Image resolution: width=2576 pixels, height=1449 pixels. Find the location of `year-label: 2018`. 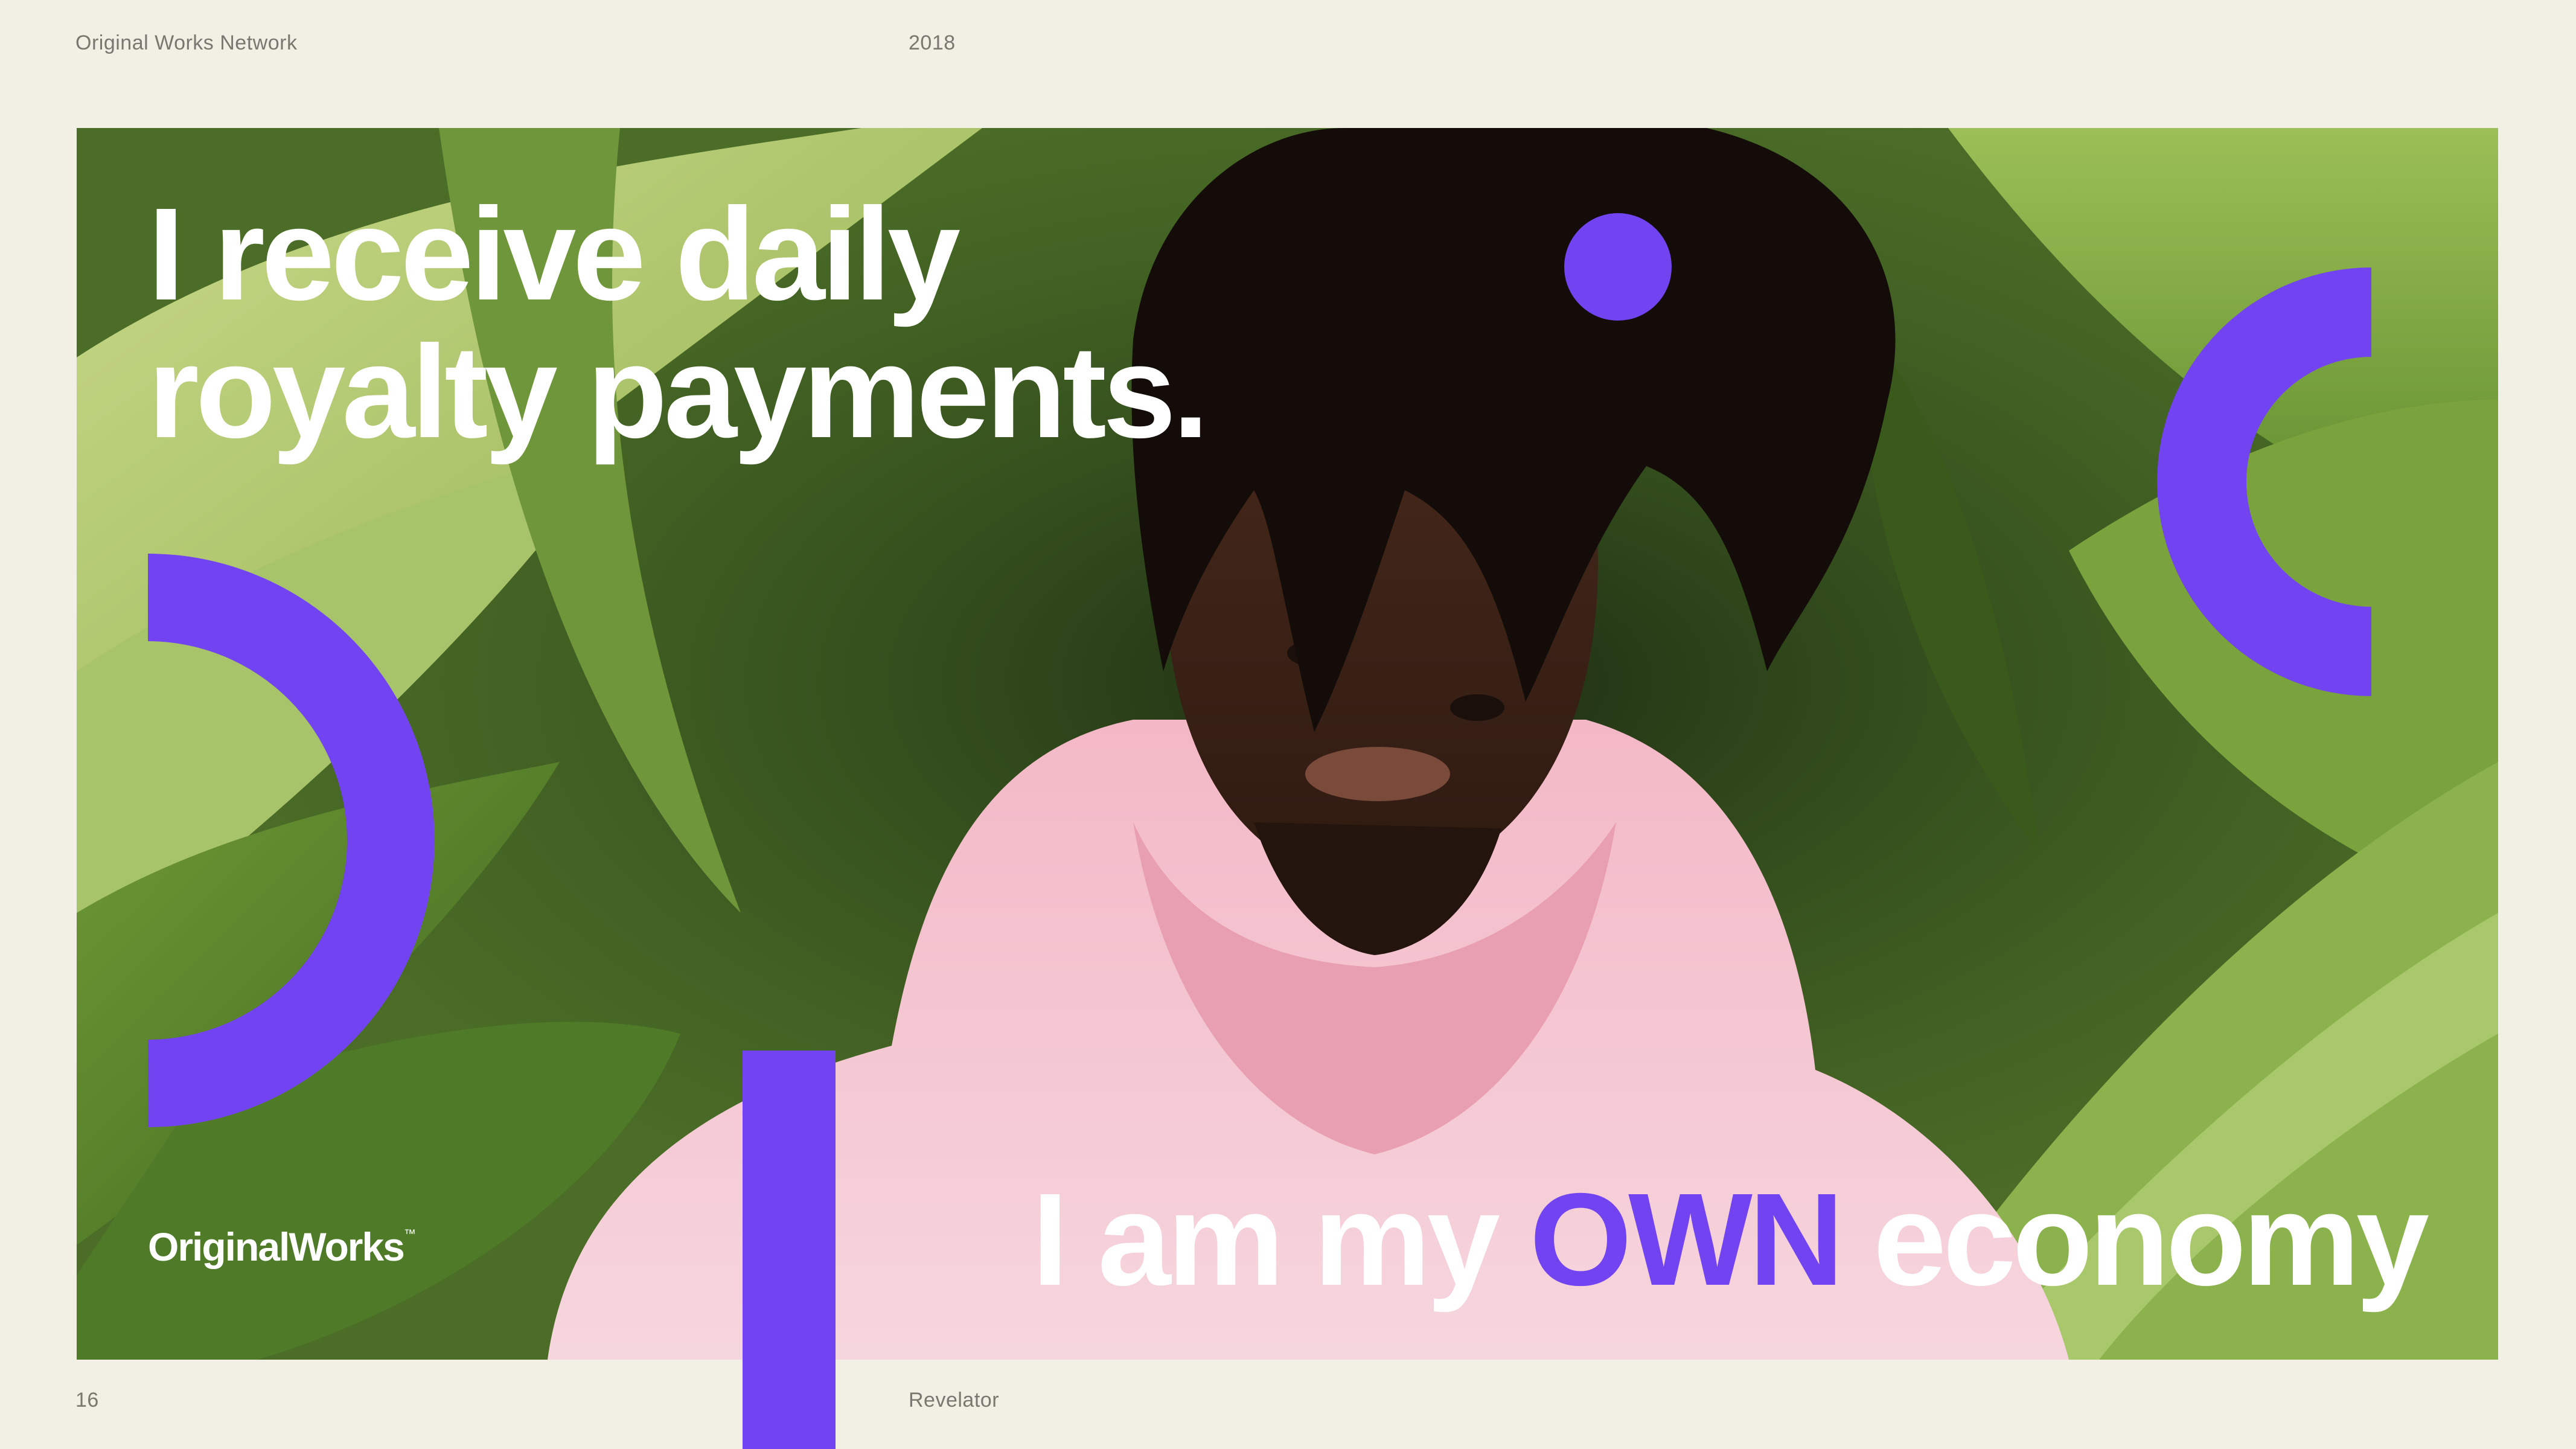

year-label: 2018 is located at coordinates (933, 42).